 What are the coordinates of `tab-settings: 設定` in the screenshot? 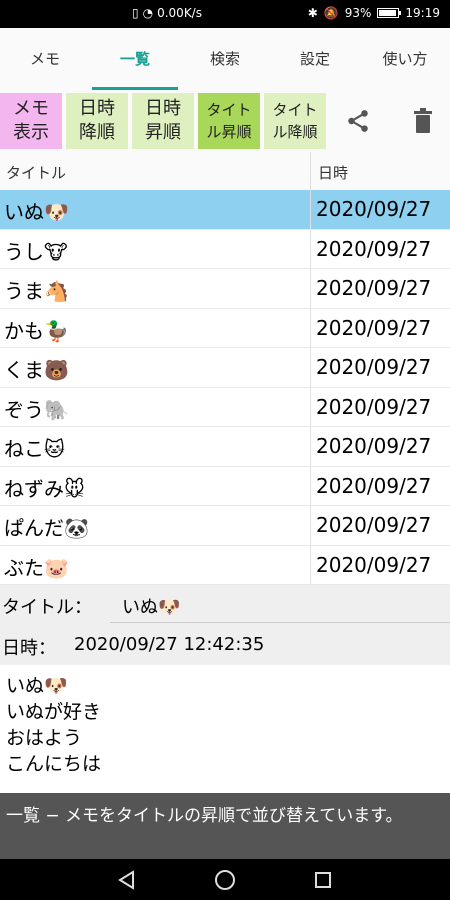 It's located at (315, 59).